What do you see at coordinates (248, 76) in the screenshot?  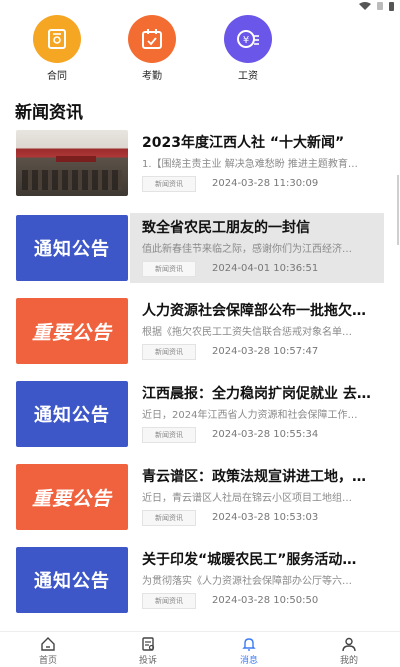 I see `quick-link-label: 工资` at bounding box center [248, 76].